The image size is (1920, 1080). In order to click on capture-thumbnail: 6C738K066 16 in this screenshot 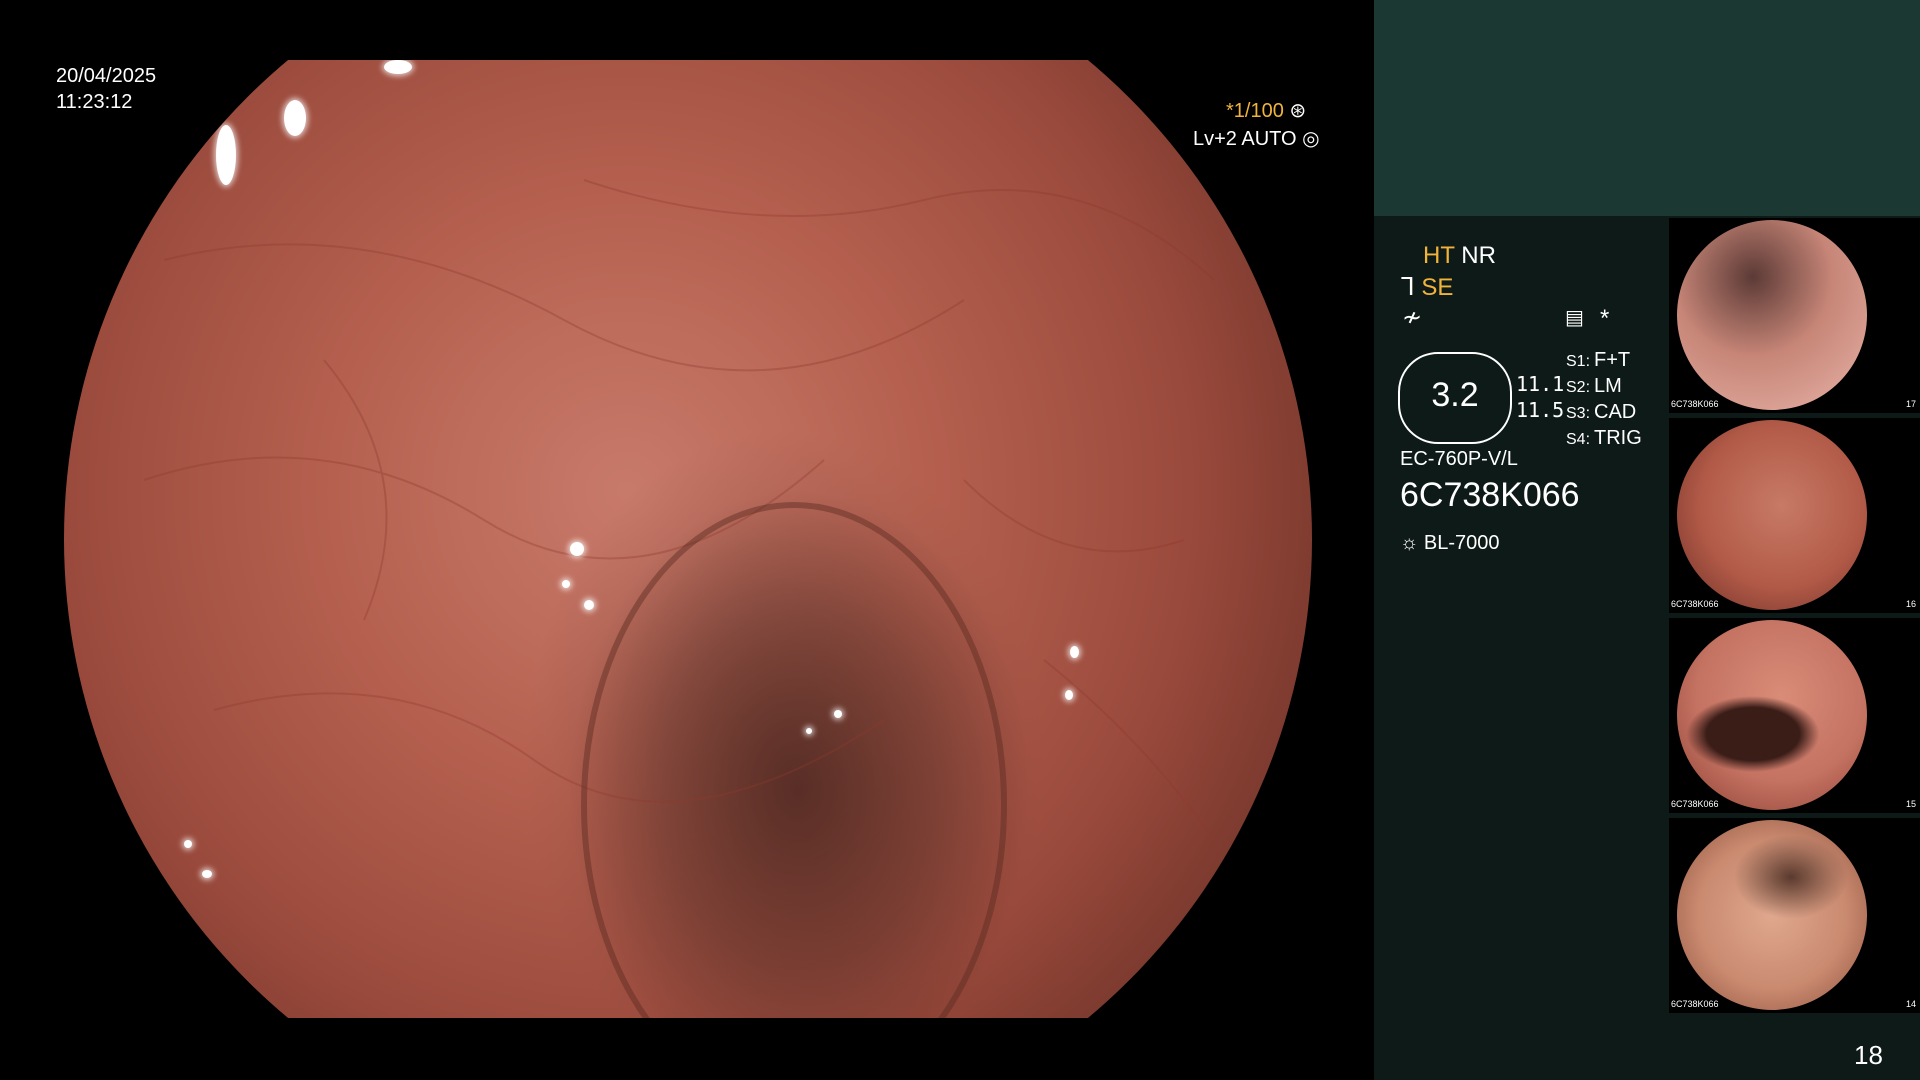, I will do `click(1794, 515)`.